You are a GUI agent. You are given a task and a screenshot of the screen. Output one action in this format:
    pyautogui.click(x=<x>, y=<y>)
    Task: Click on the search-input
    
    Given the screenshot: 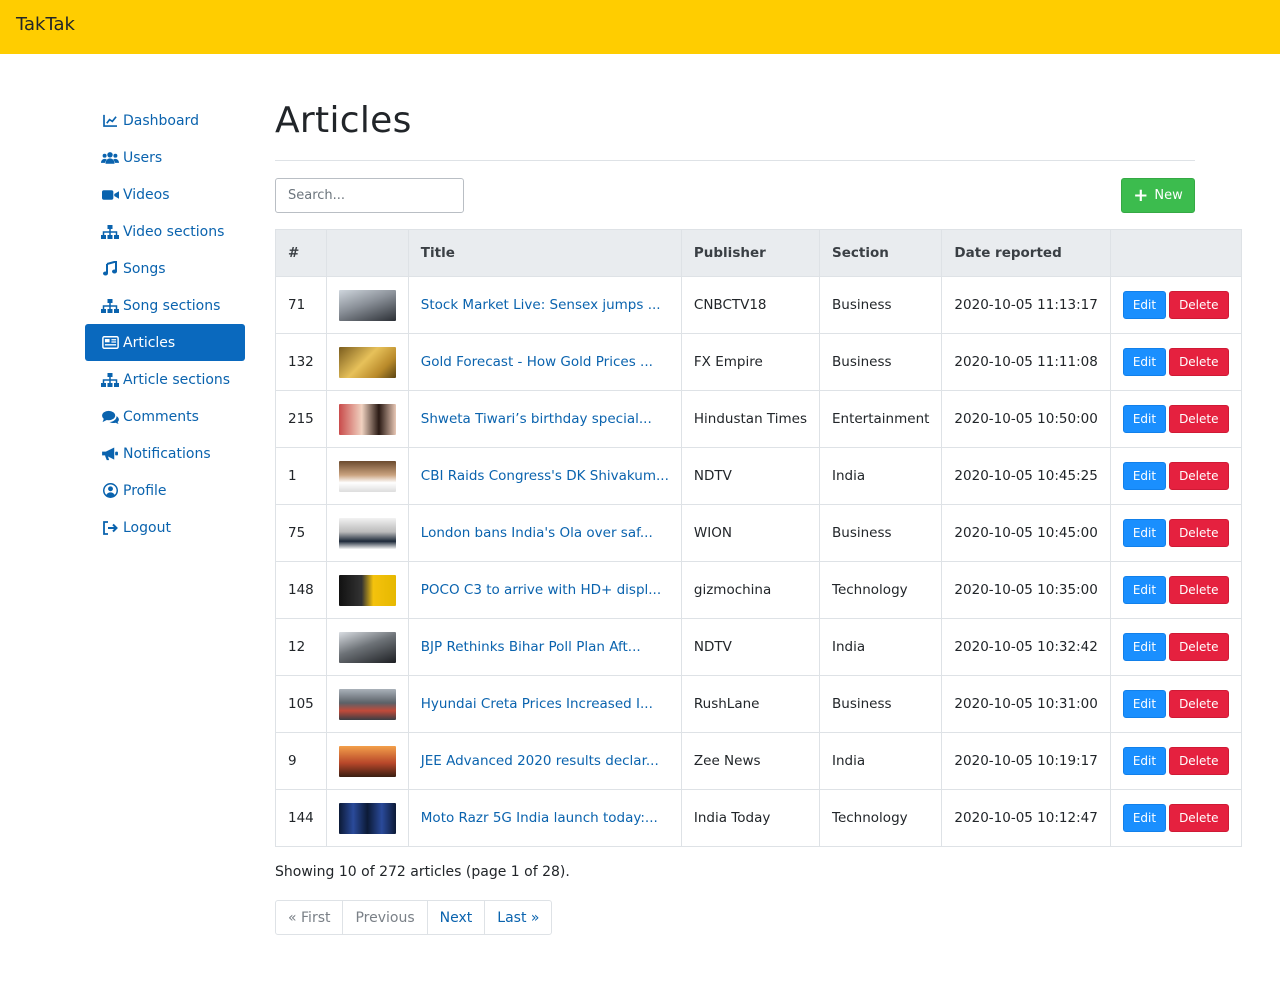 What is the action you would take?
    pyautogui.click(x=369, y=195)
    